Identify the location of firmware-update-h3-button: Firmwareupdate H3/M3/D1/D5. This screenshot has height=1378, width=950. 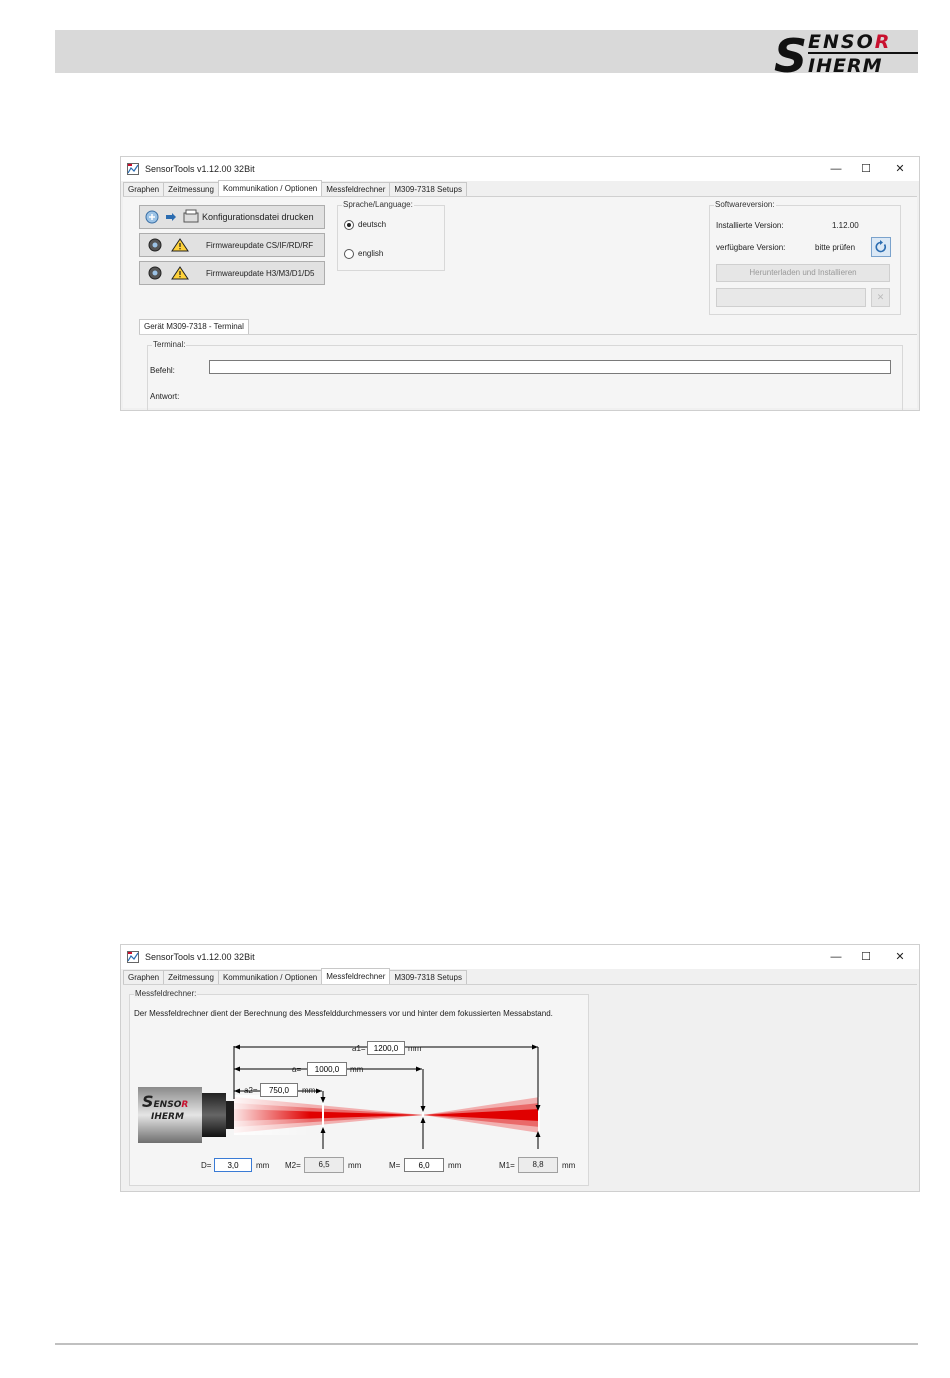
(232, 273).